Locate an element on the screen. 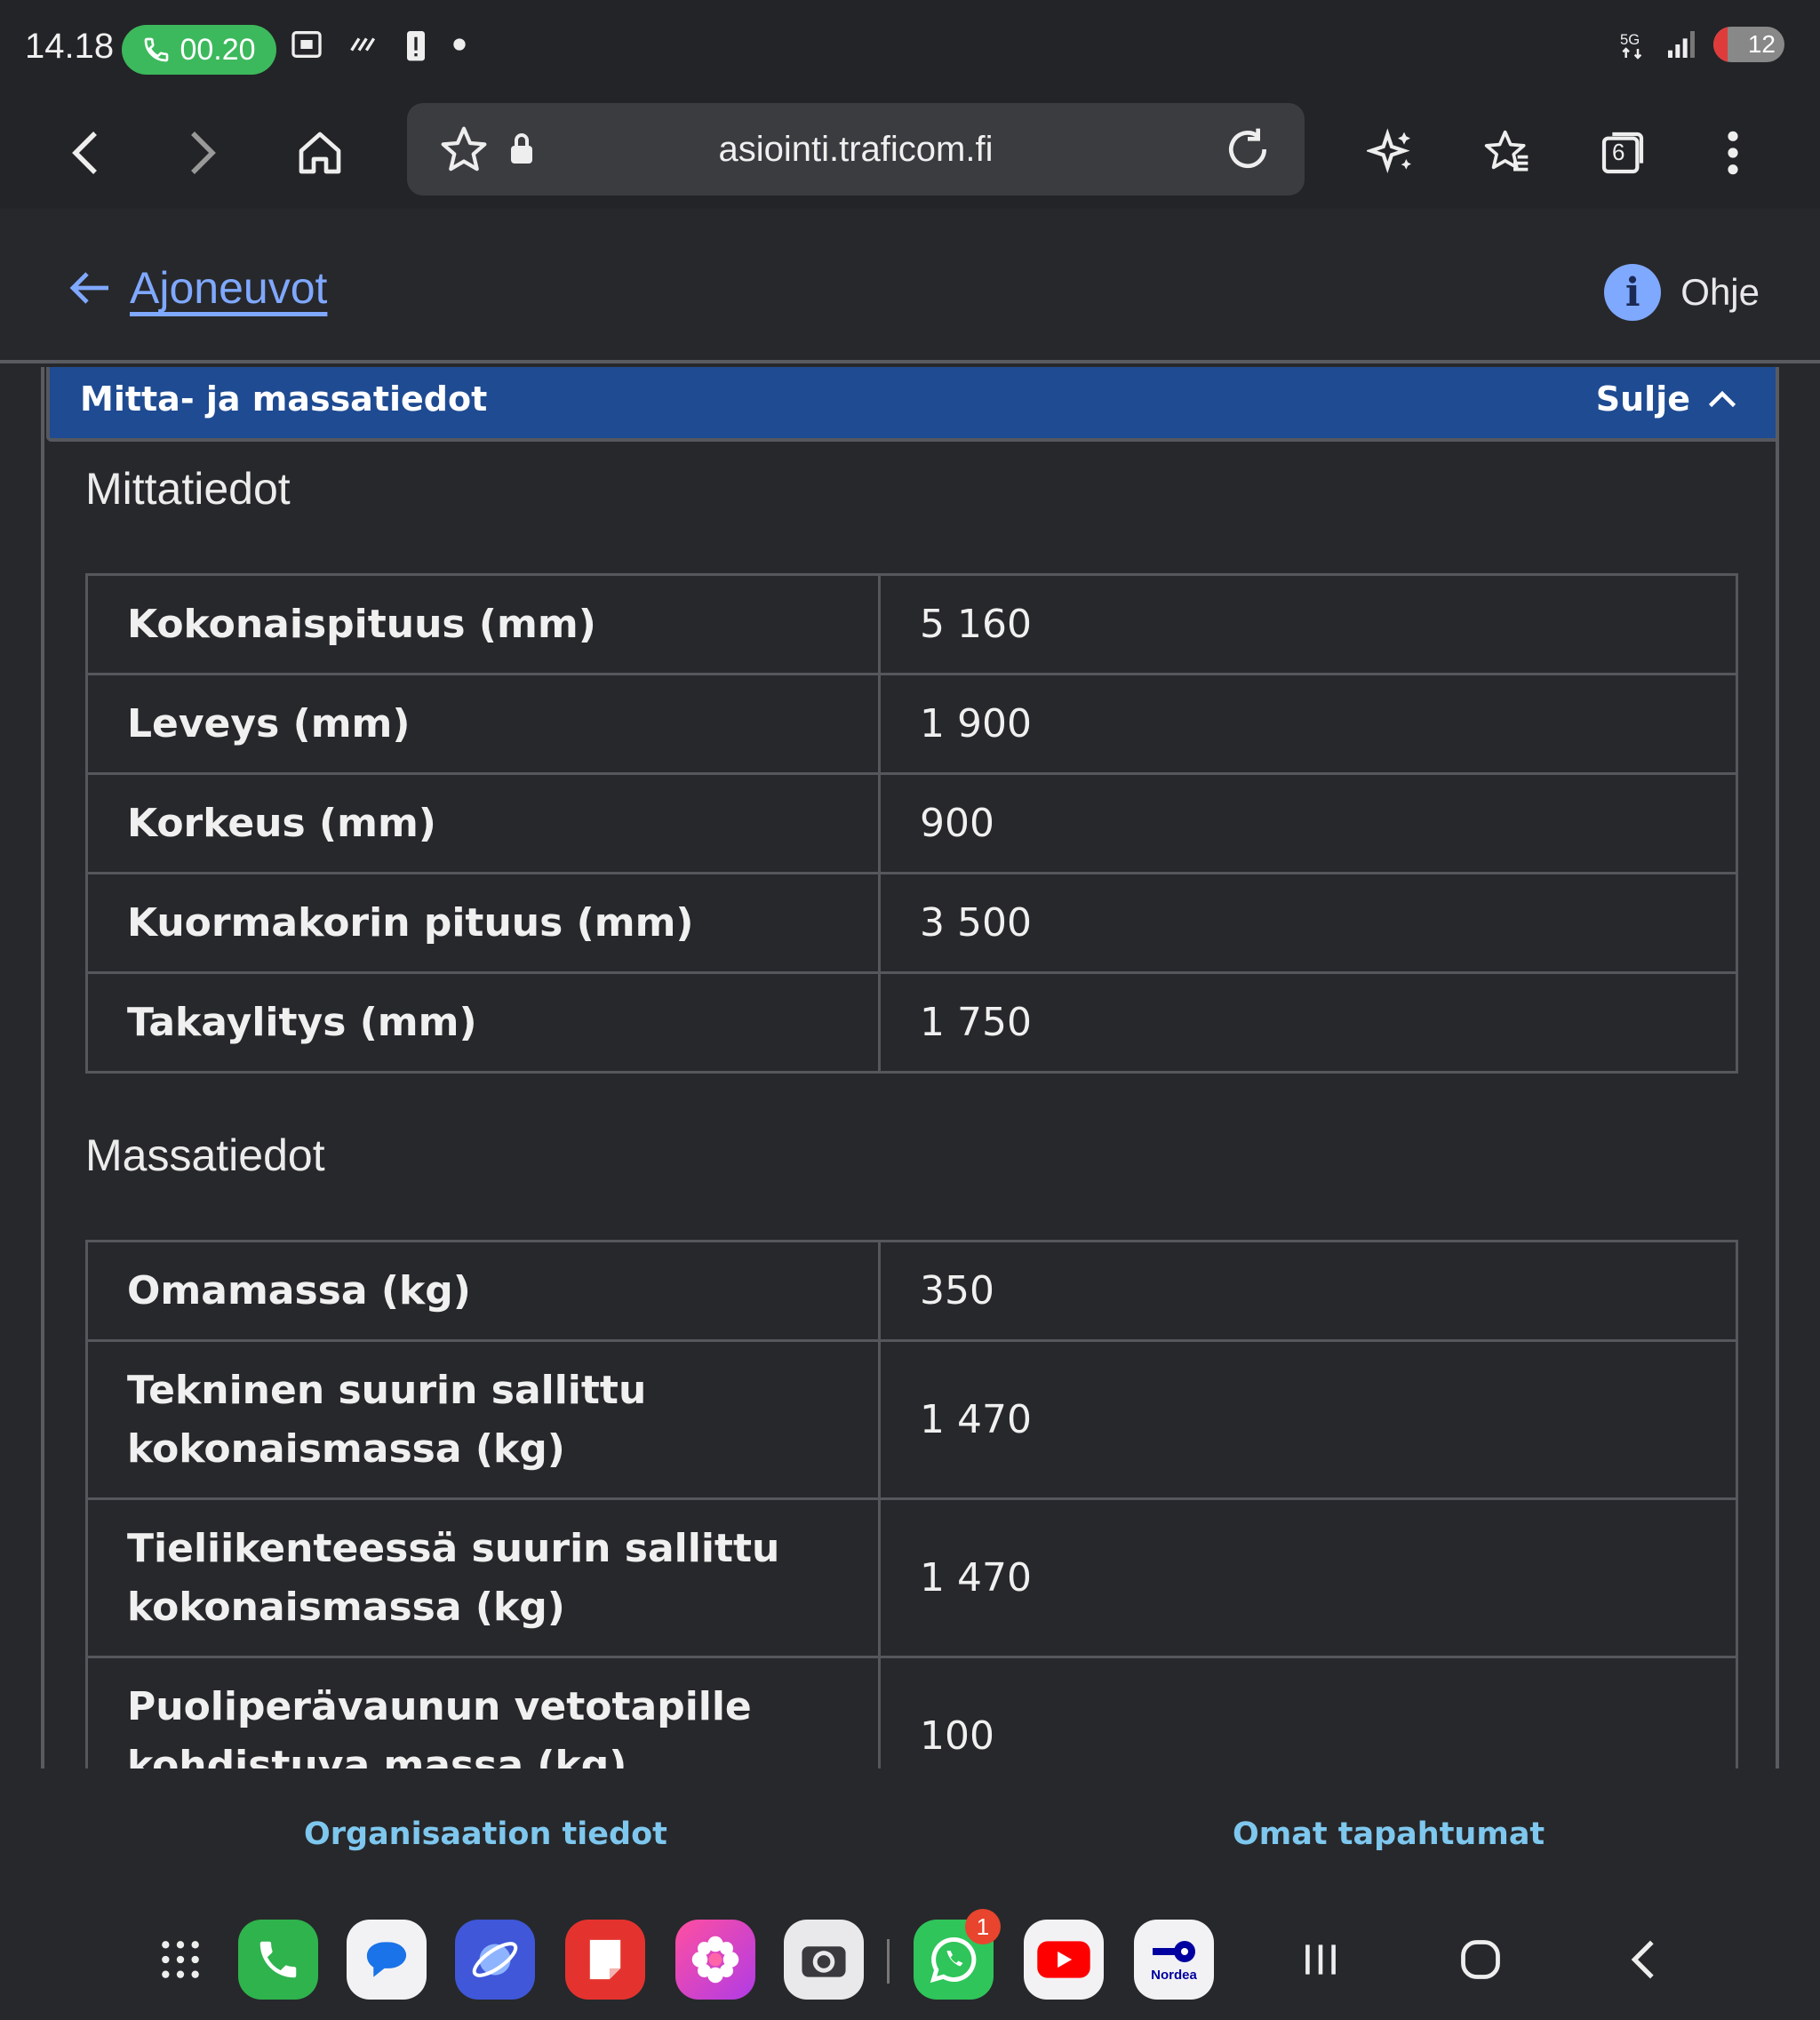  address-bar: asiointi.traficom.fi is located at coordinates (856, 149).